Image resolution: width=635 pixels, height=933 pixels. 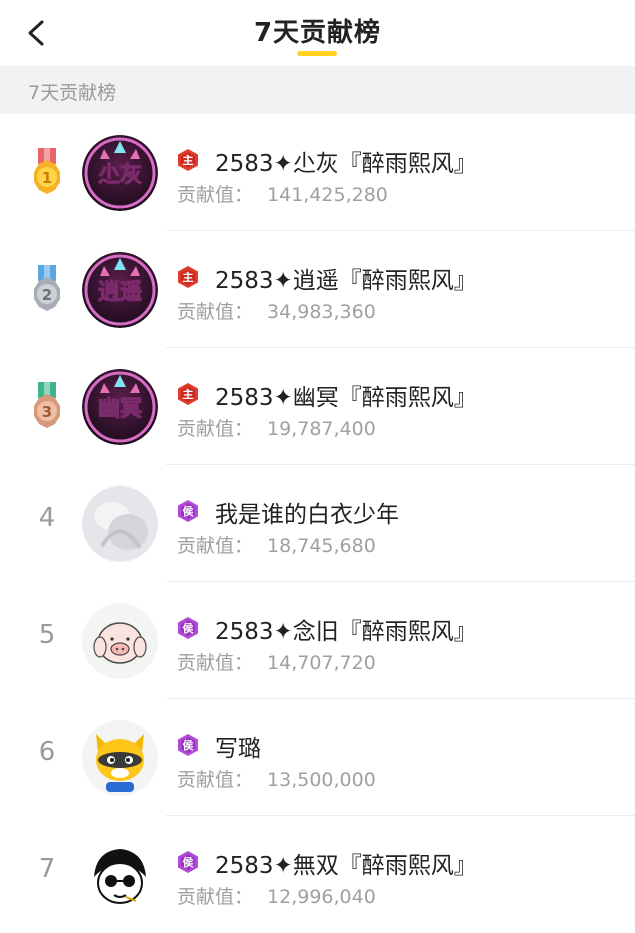 I want to click on contribution-score: 贡献值： 14,707,720, so click(x=276, y=661).